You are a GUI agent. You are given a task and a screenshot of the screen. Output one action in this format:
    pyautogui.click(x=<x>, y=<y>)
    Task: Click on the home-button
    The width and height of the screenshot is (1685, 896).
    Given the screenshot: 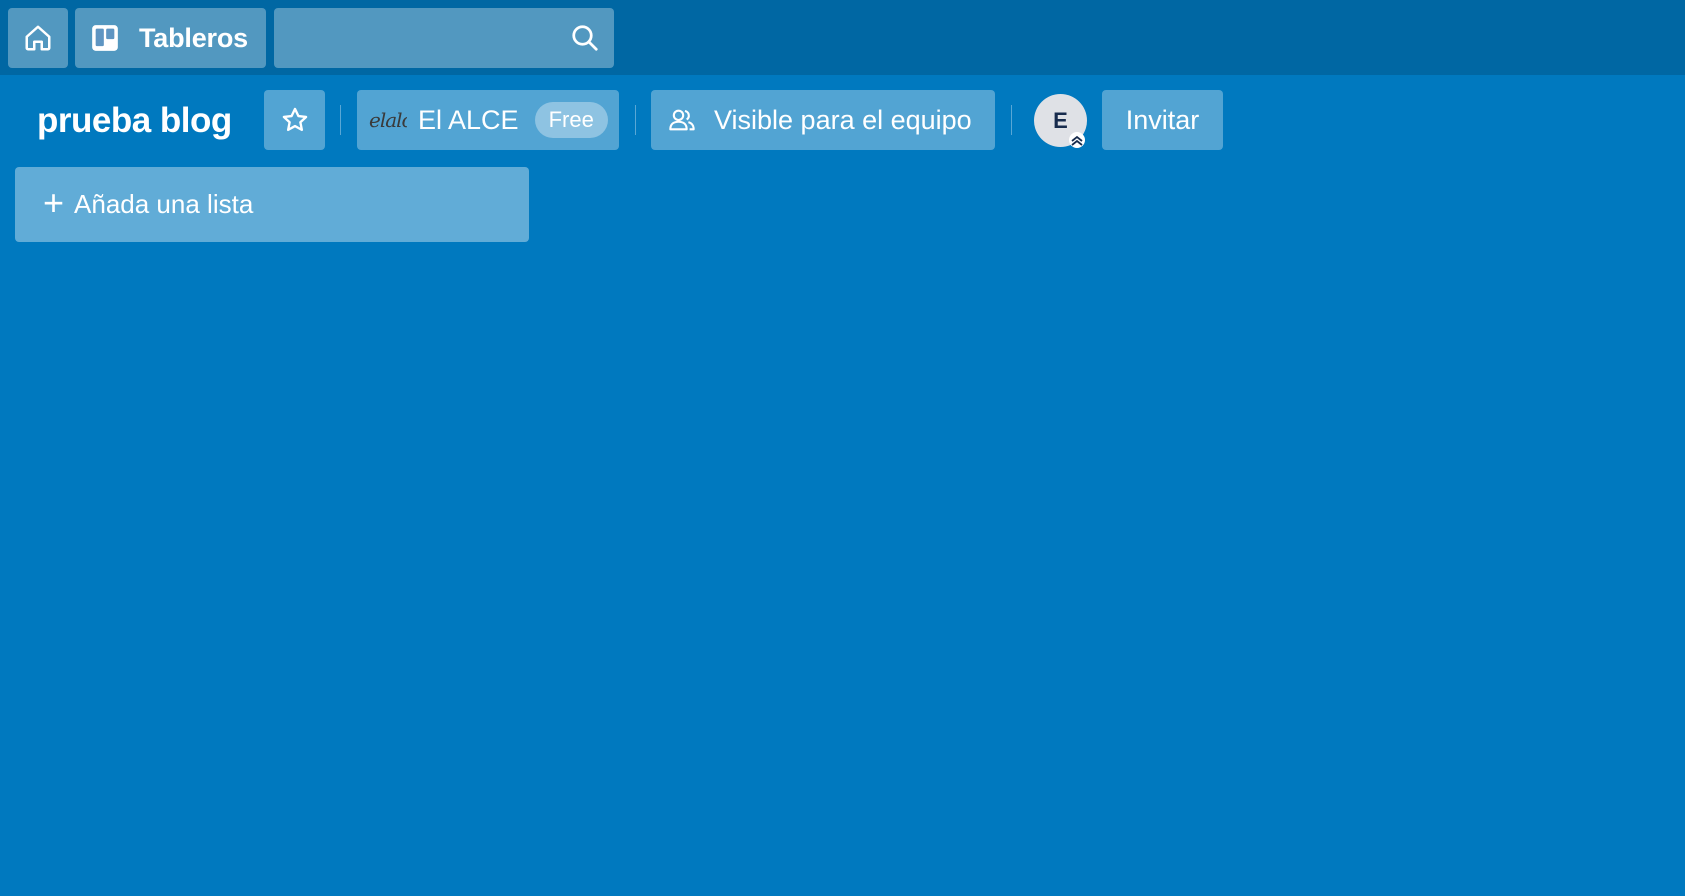 What is the action you would take?
    pyautogui.click(x=38, y=38)
    